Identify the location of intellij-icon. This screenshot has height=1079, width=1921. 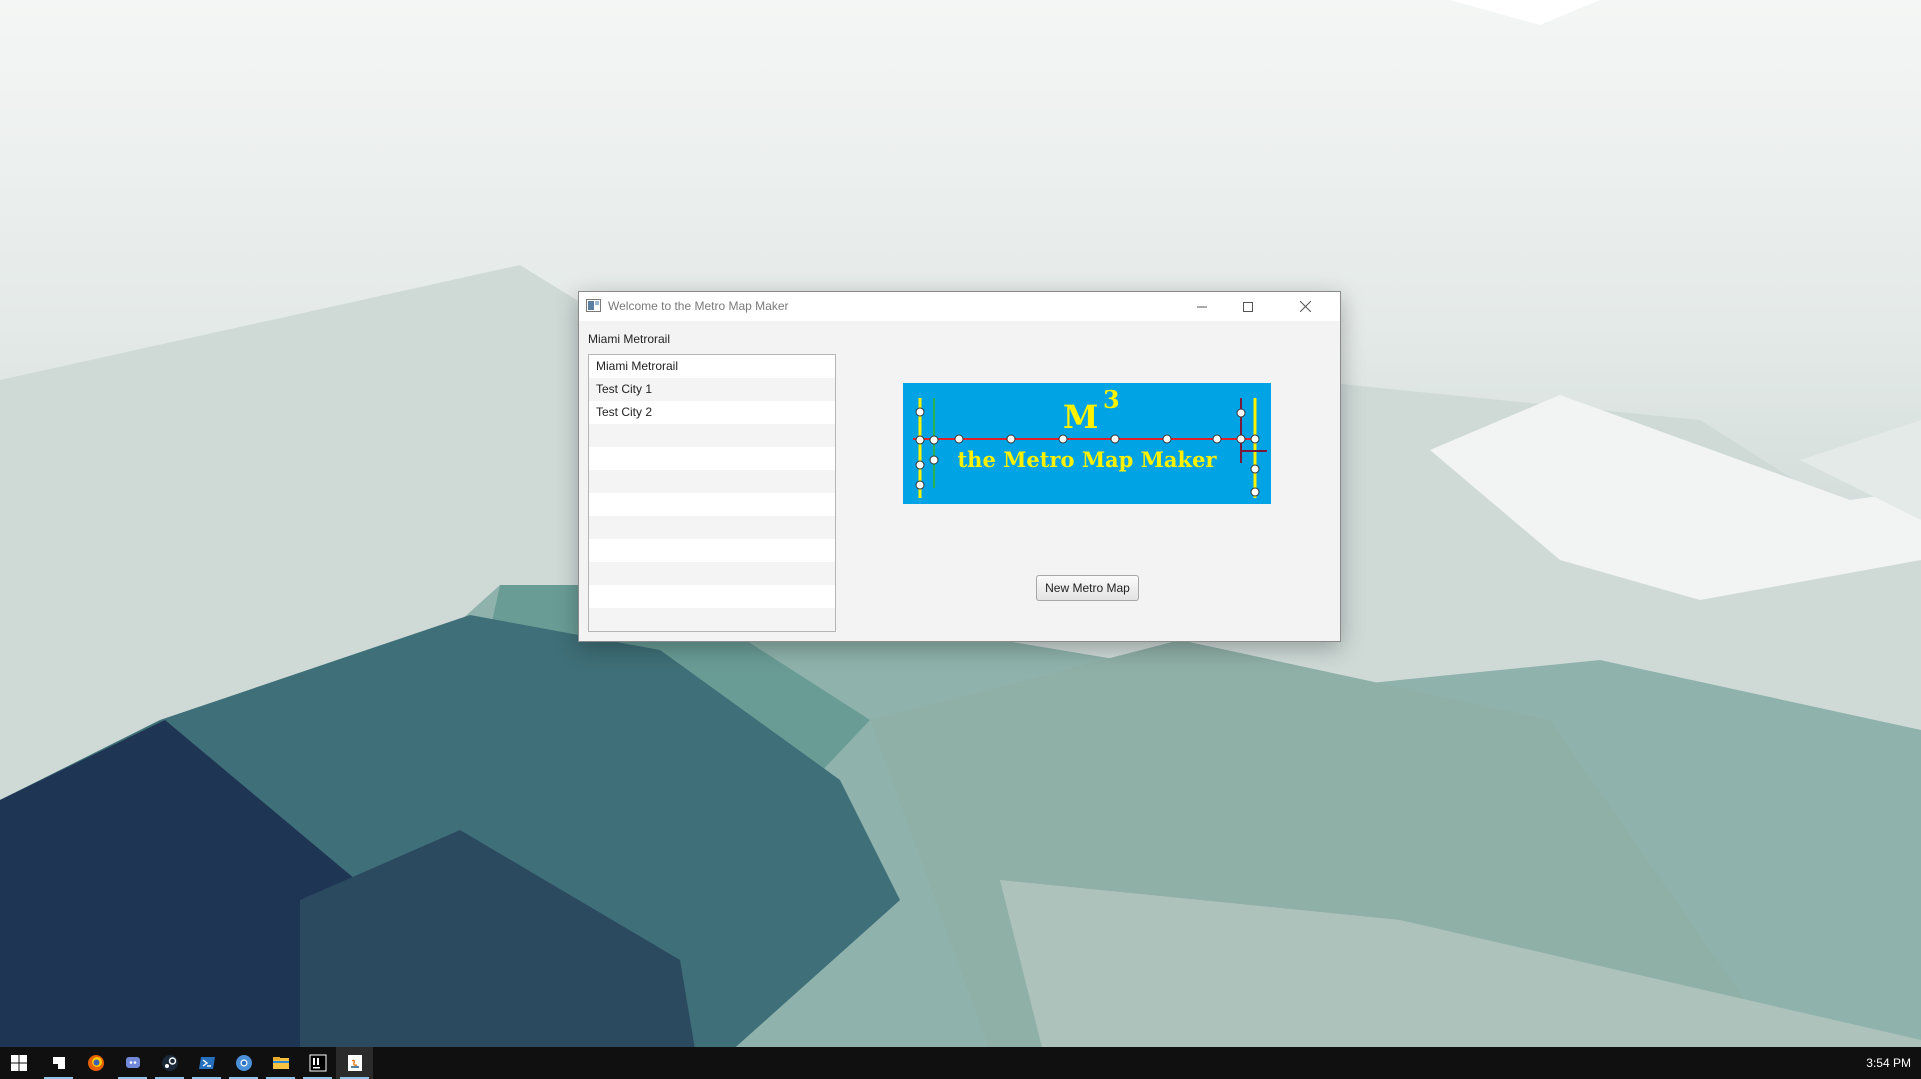
(317, 1063).